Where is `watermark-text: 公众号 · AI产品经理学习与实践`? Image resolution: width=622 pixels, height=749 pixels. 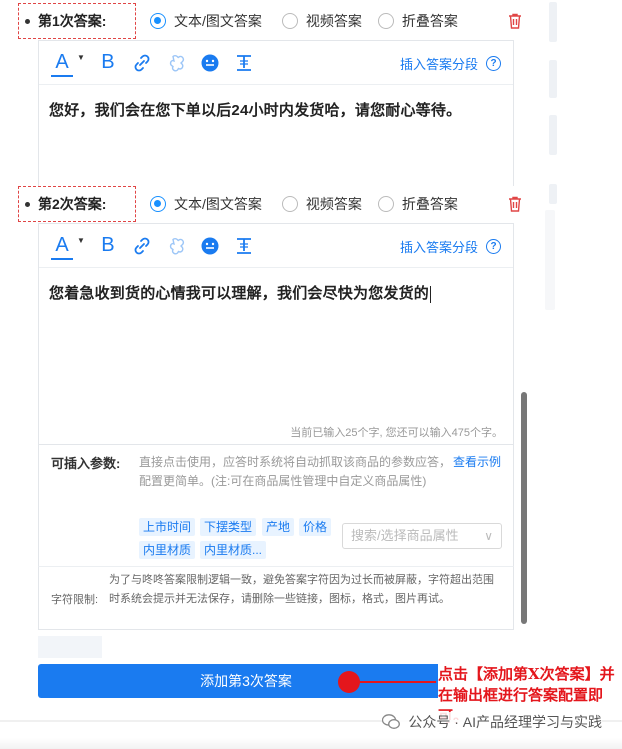 watermark-text: 公众号 · AI产品经理学习与实践 is located at coordinates (505, 722).